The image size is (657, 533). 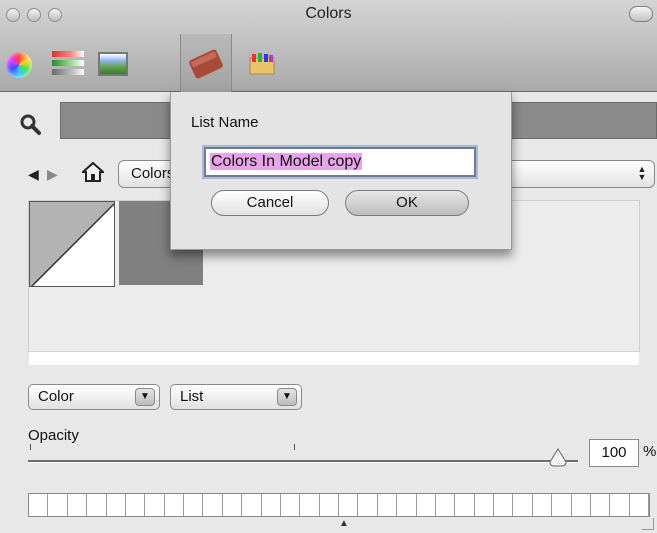 I want to click on opacity-slider, so click(x=303, y=461).